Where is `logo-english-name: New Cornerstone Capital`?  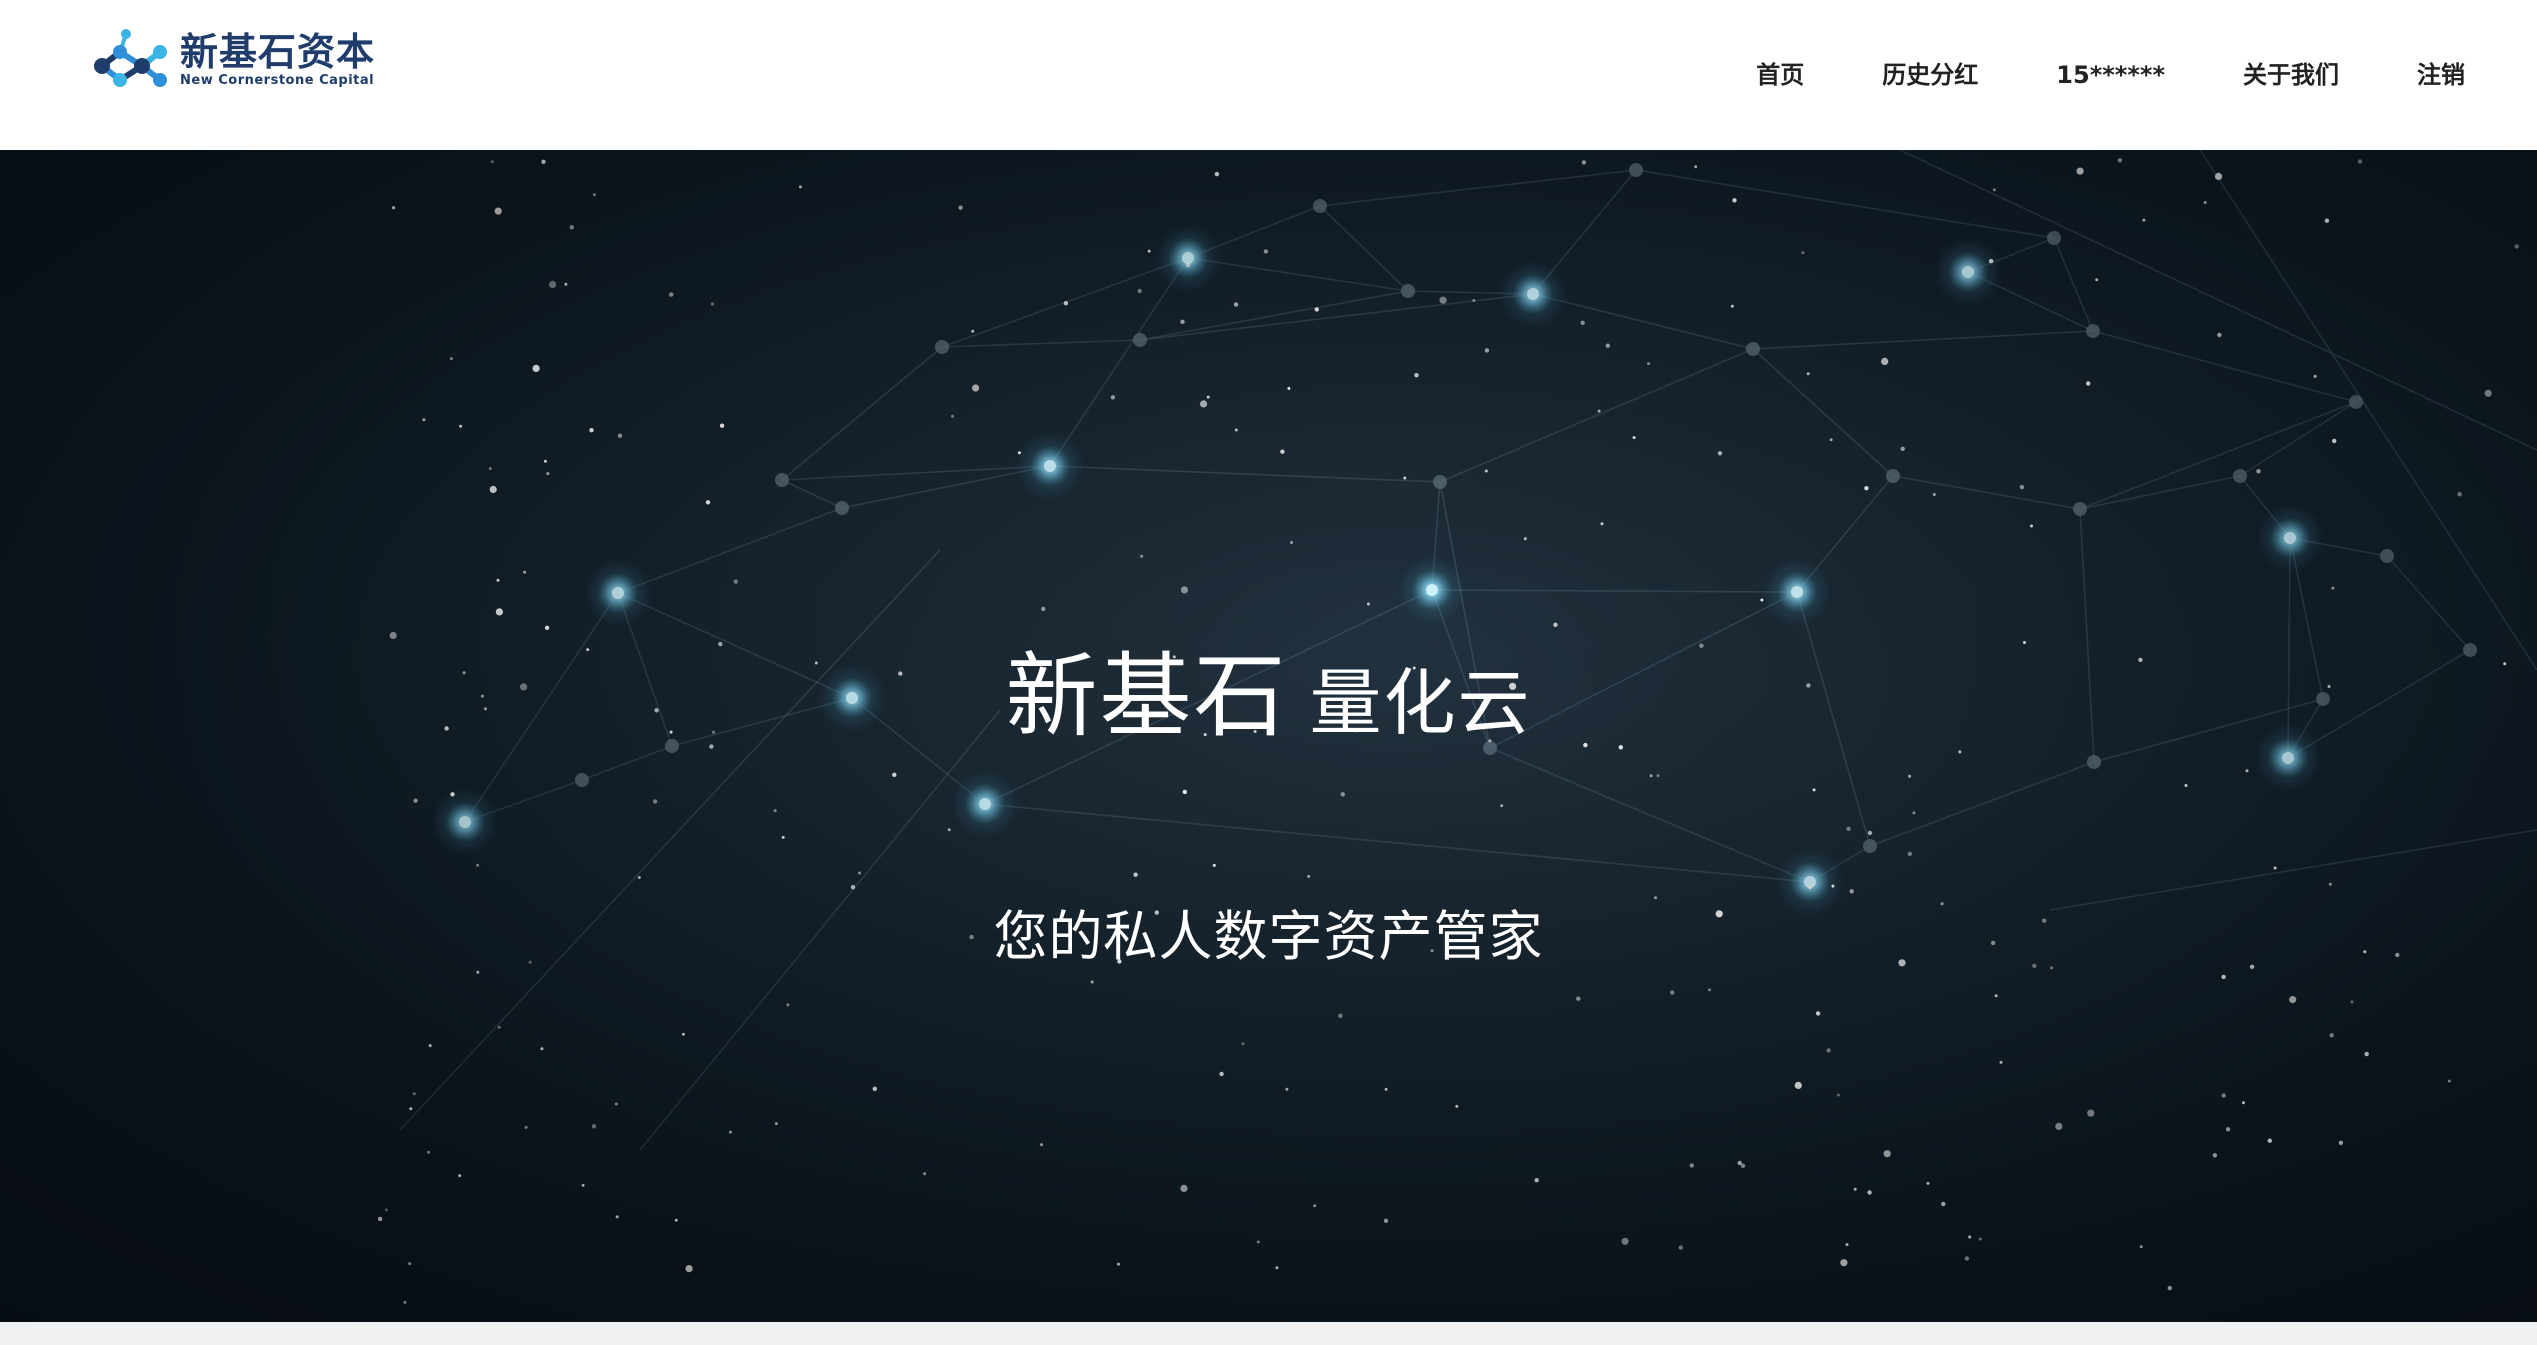 logo-english-name: New Cornerstone Capital is located at coordinates (277, 80).